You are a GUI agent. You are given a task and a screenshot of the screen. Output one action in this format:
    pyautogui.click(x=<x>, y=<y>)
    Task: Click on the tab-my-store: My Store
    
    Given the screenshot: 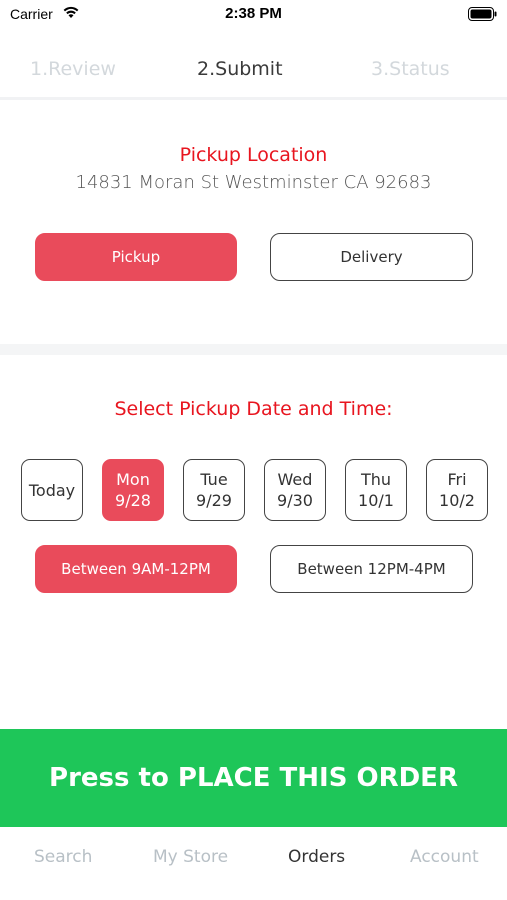 What is the action you would take?
    pyautogui.click(x=190, y=857)
    